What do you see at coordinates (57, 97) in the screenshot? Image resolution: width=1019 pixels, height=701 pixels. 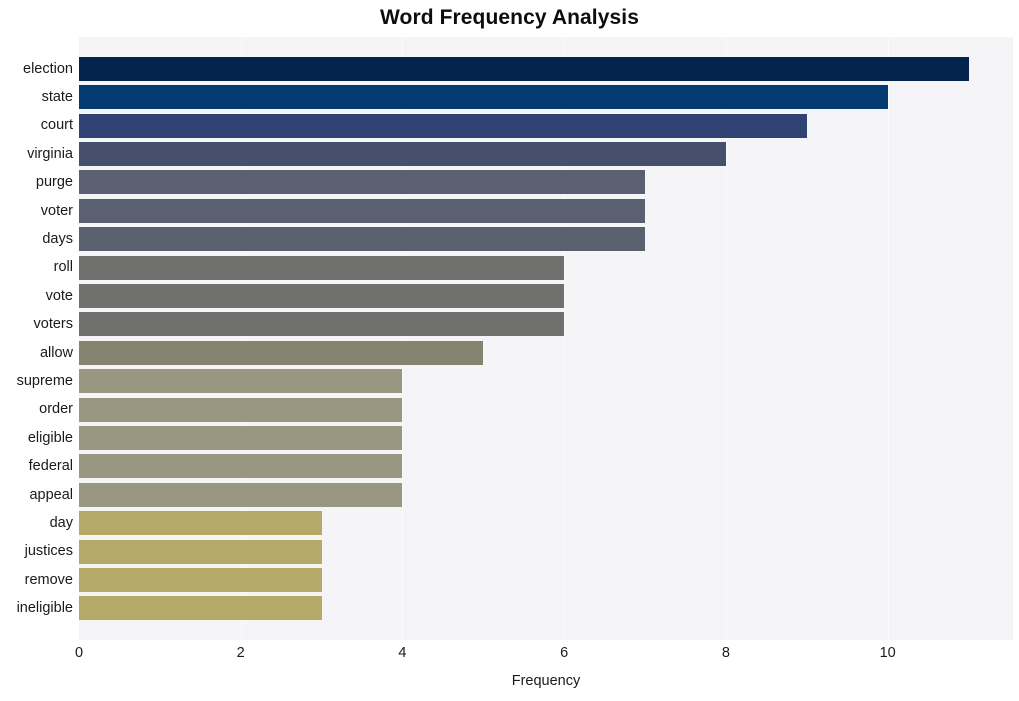 I see `y-tick-label-state: state` at bounding box center [57, 97].